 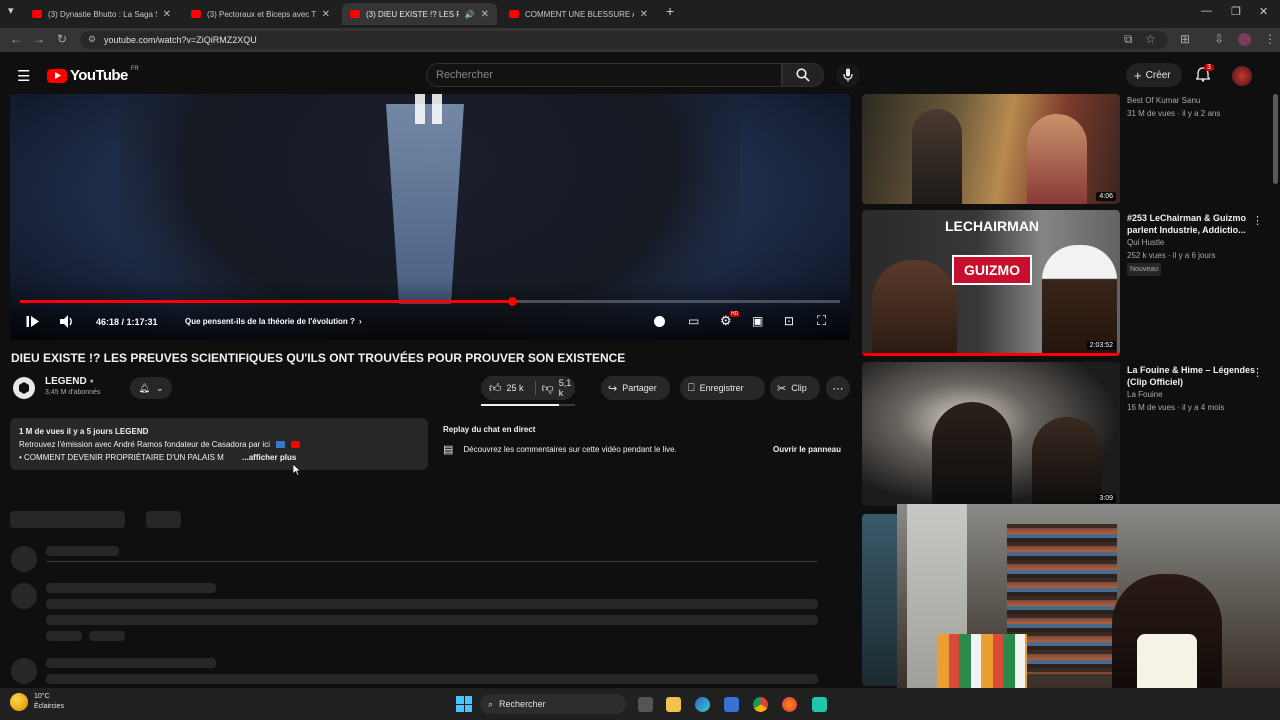 What do you see at coordinates (760, 704) in the screenshot?
I see `chrome-icon` at bounding box center [760, 704].